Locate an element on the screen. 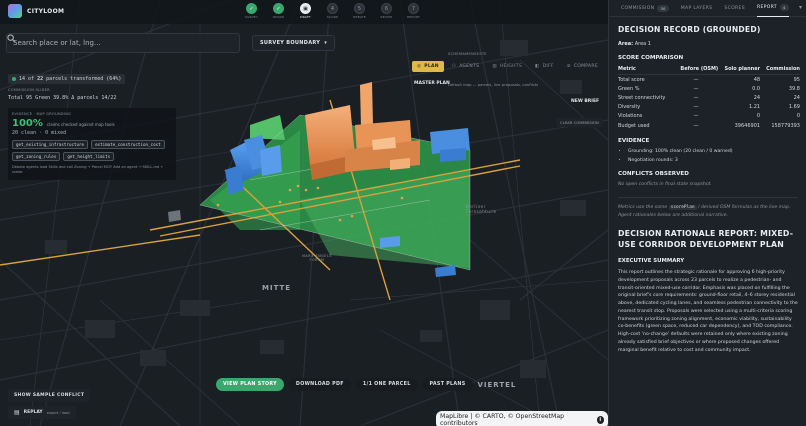 This screenshot has width=806, height=426. tab-label: COMMISSION is located at coordinates (638, 8).